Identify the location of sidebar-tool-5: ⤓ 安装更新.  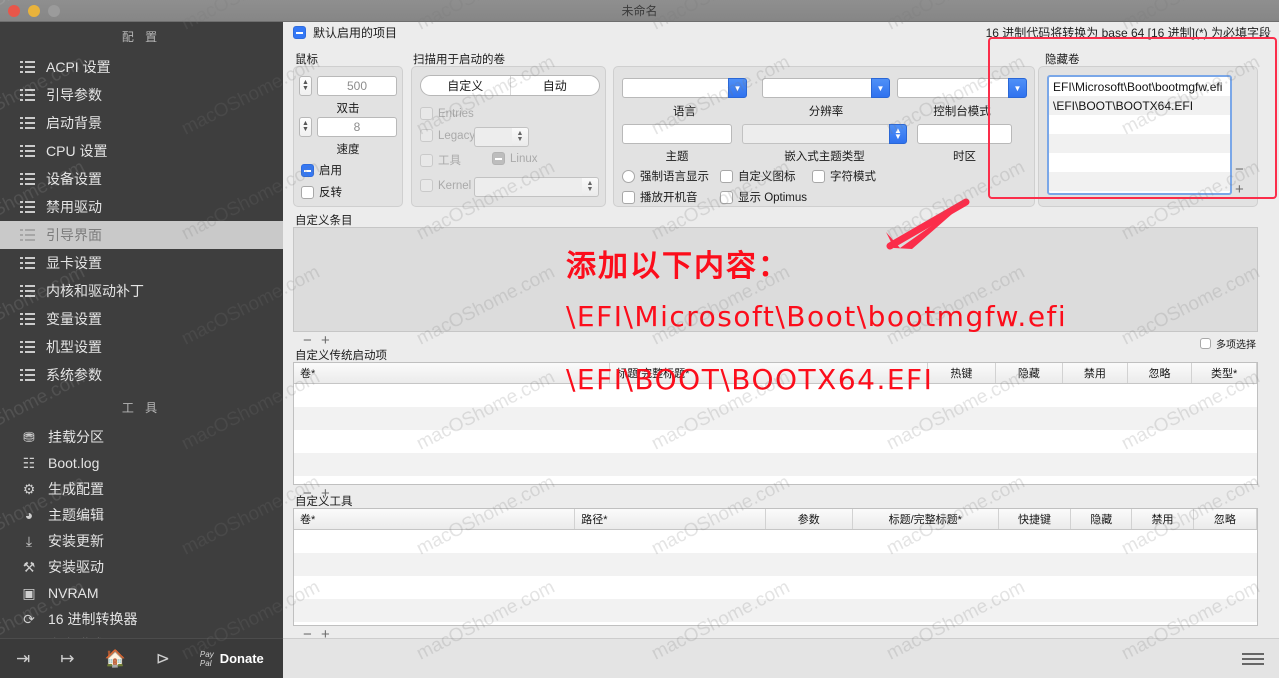
(141, 541).